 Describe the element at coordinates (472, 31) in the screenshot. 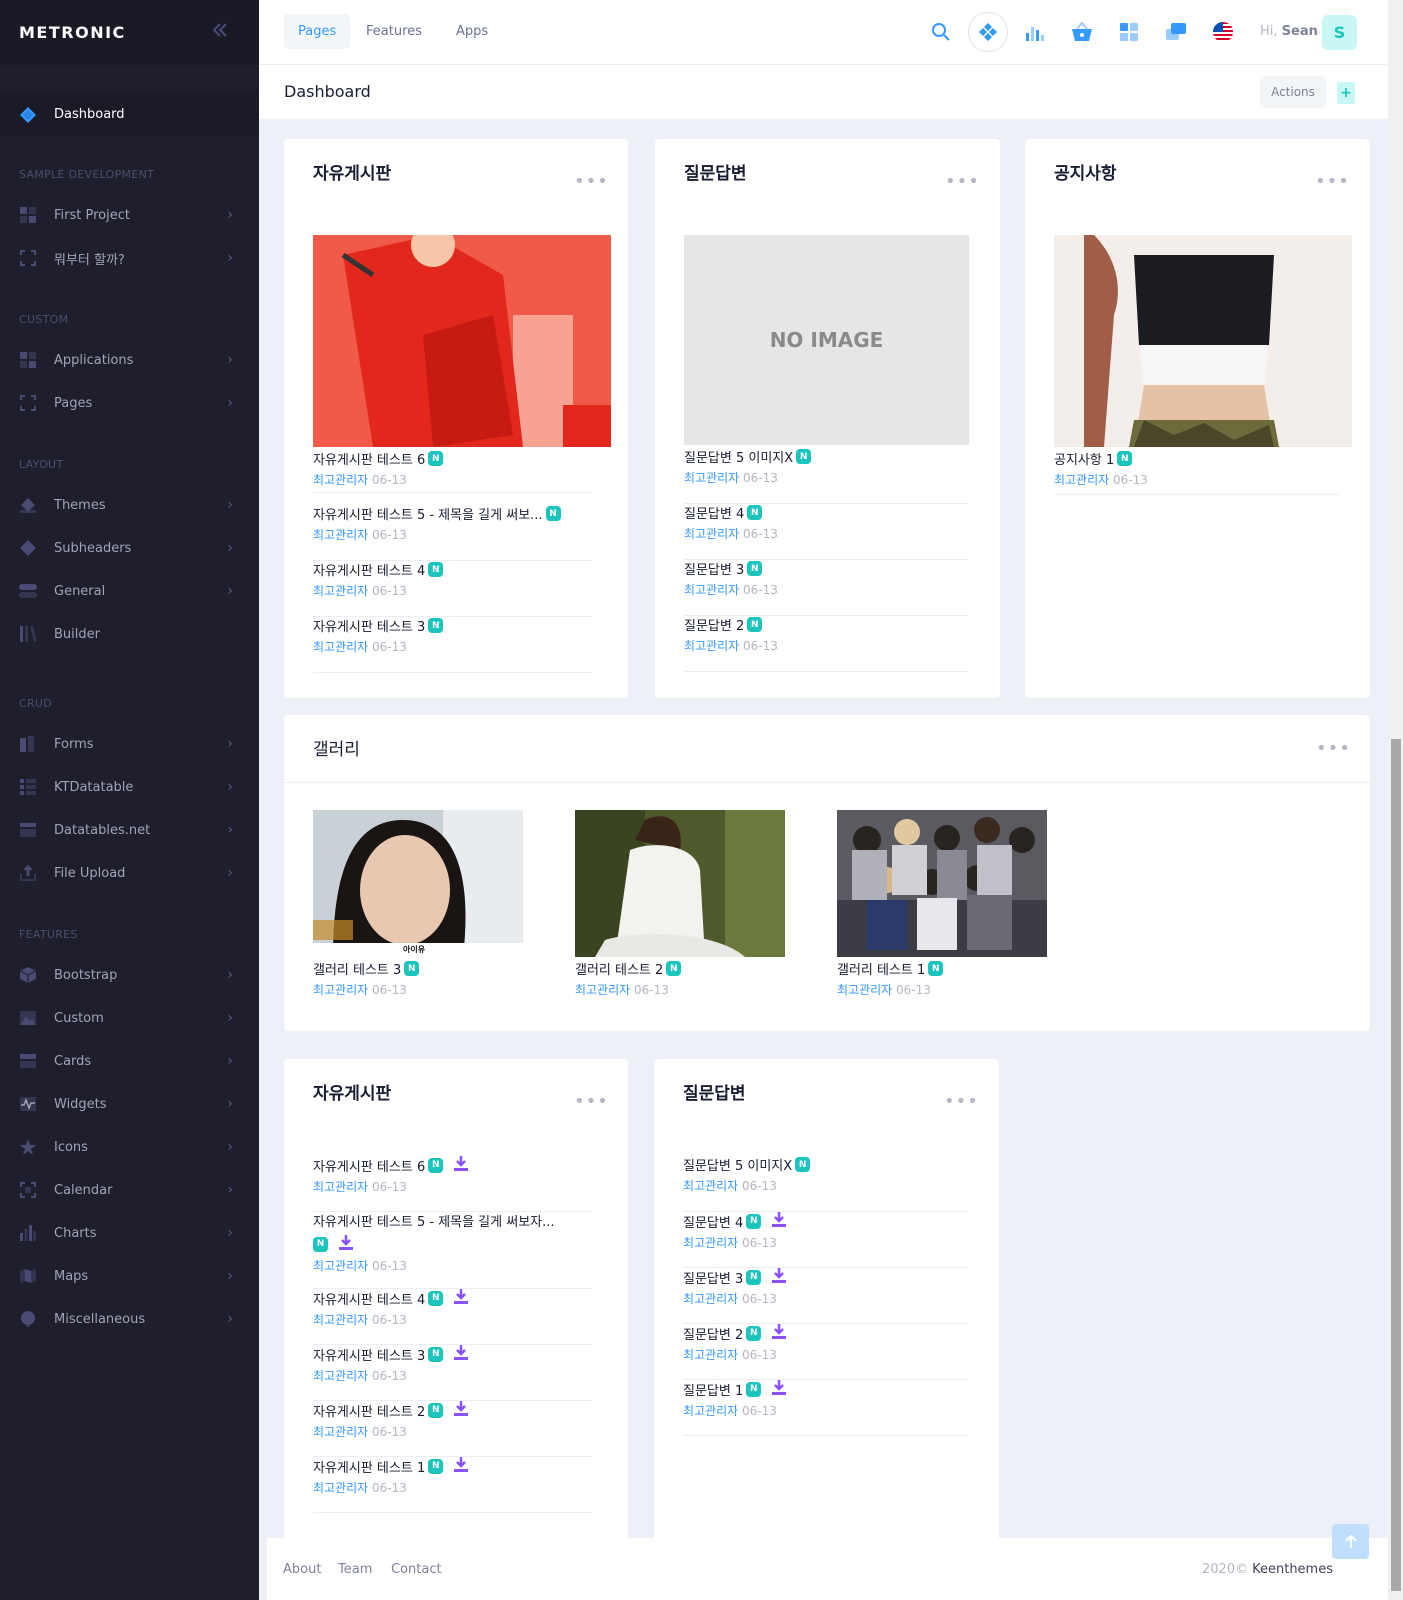

I see `tab-apps: Apps` at that location.